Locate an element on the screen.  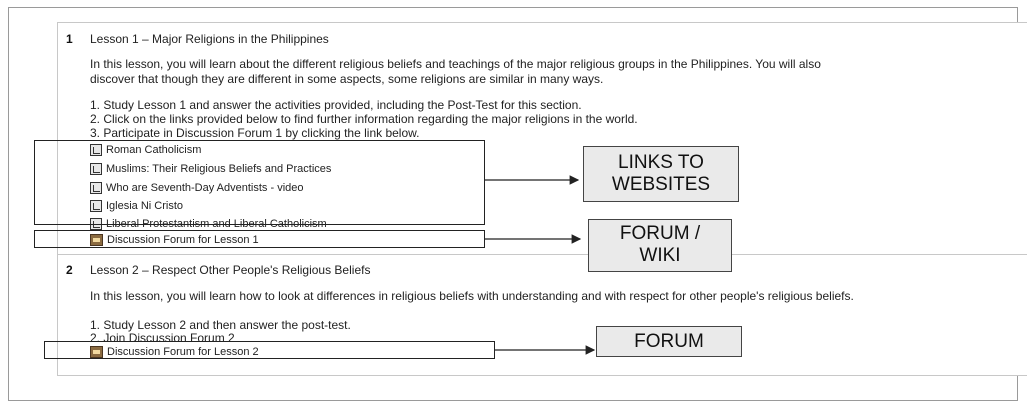
callout-links-line-2: WEBSITES is located at coordinates (661, 184).